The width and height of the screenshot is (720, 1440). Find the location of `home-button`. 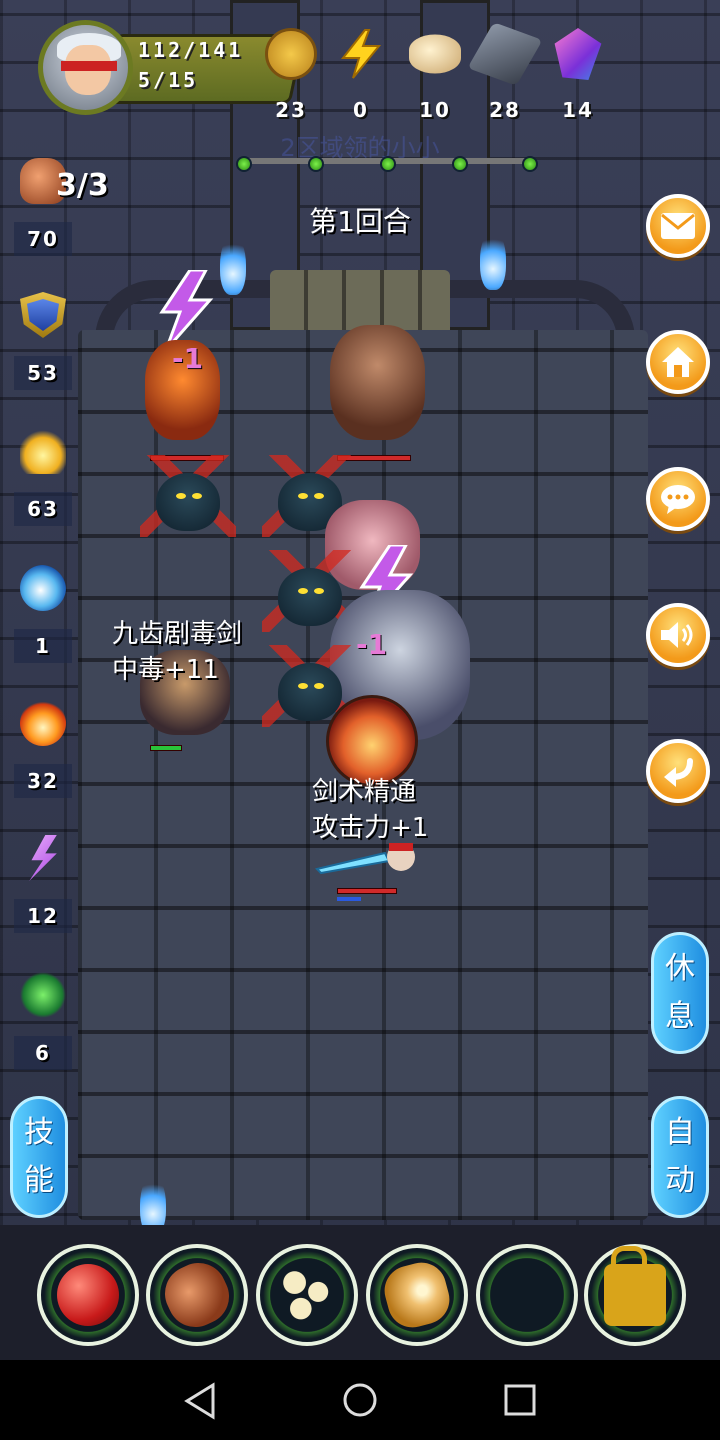

home-button is located at coordinates (678, 362).